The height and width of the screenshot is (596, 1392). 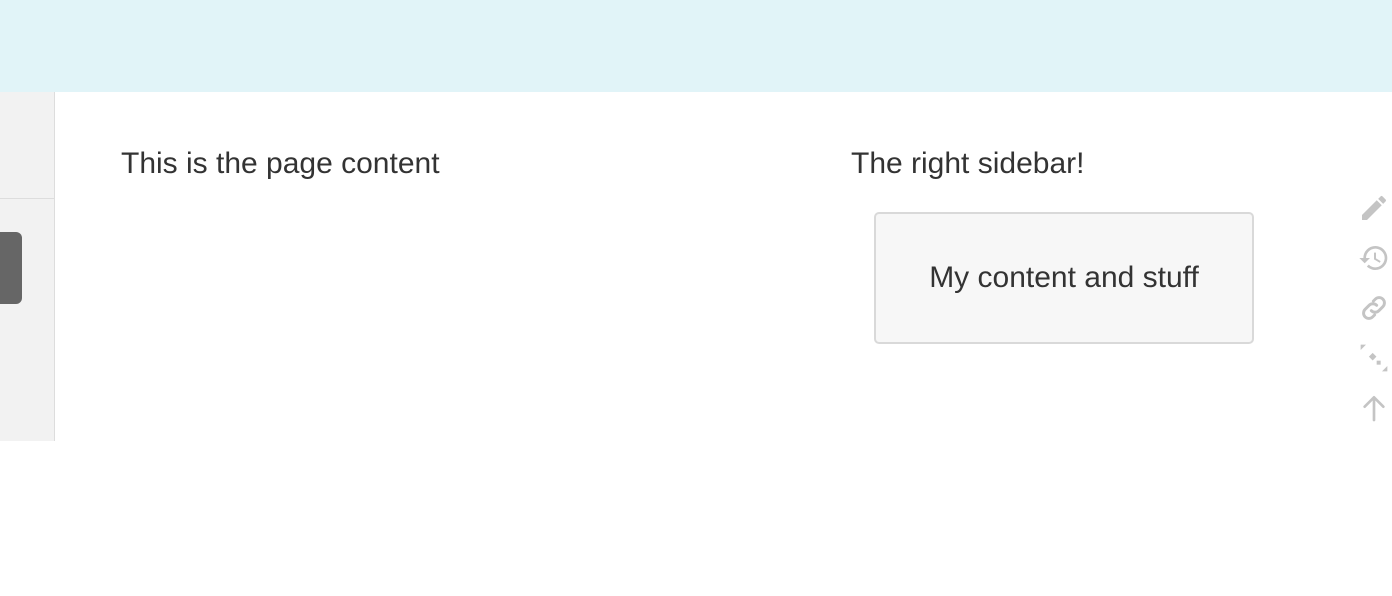 I want to click on edit-tool, so click(x=1375, y=208).